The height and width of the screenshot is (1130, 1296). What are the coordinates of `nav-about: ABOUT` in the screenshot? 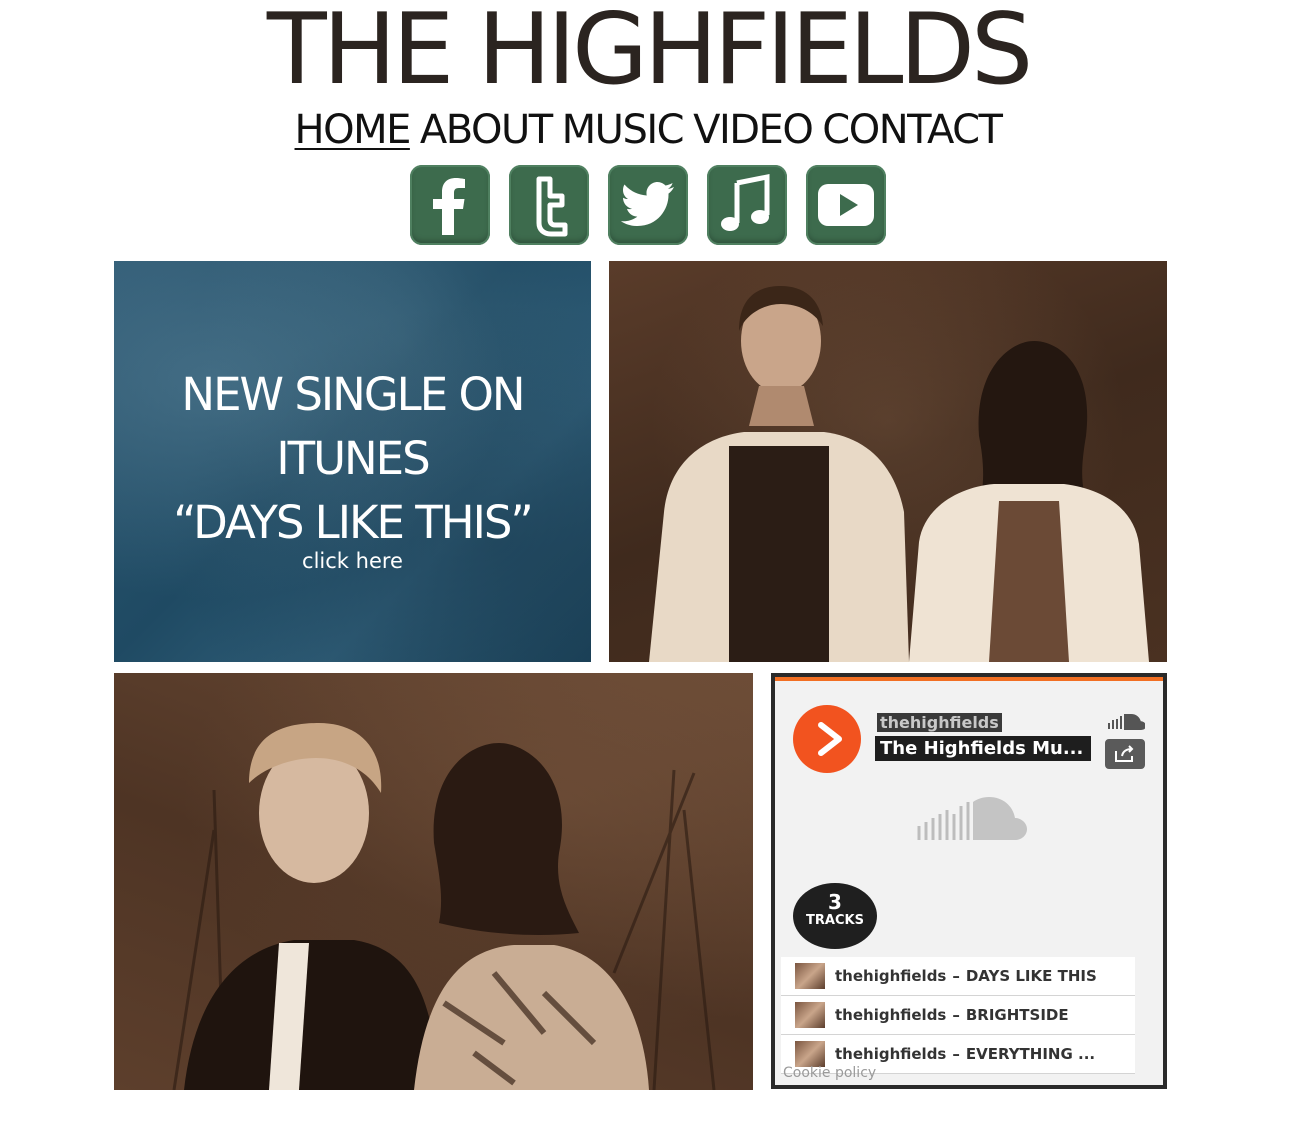 It's located at (486, 130).